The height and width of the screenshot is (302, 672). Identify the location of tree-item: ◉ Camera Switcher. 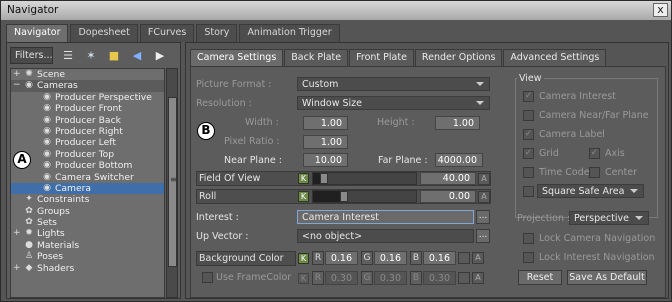
(87, 177).